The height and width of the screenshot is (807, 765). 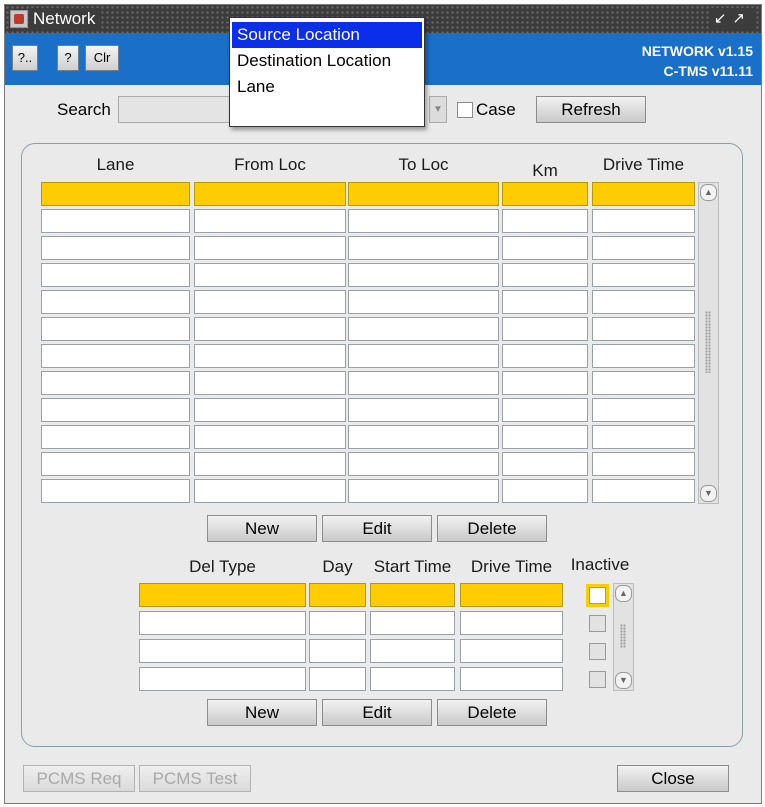 I want to click on refresh-button: Refresh, so click(x=591, y=109).